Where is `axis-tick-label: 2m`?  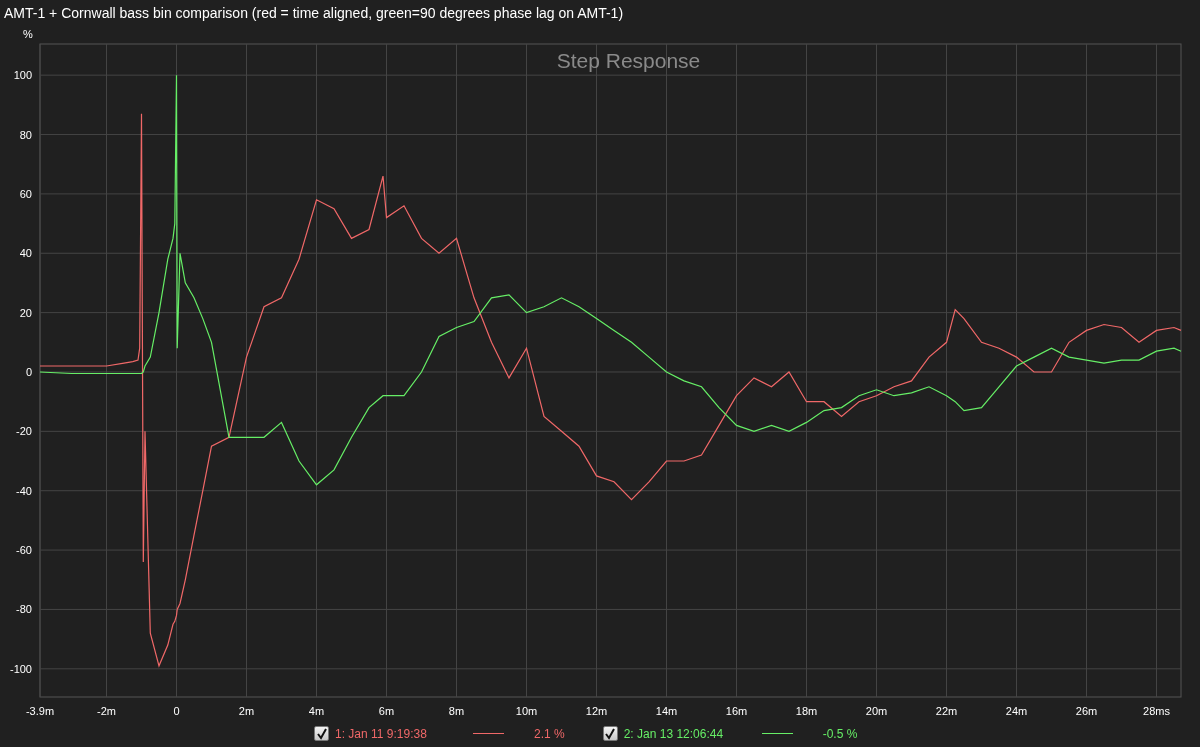
axis-tick-label: 2m is located at coordinates (246, 711).